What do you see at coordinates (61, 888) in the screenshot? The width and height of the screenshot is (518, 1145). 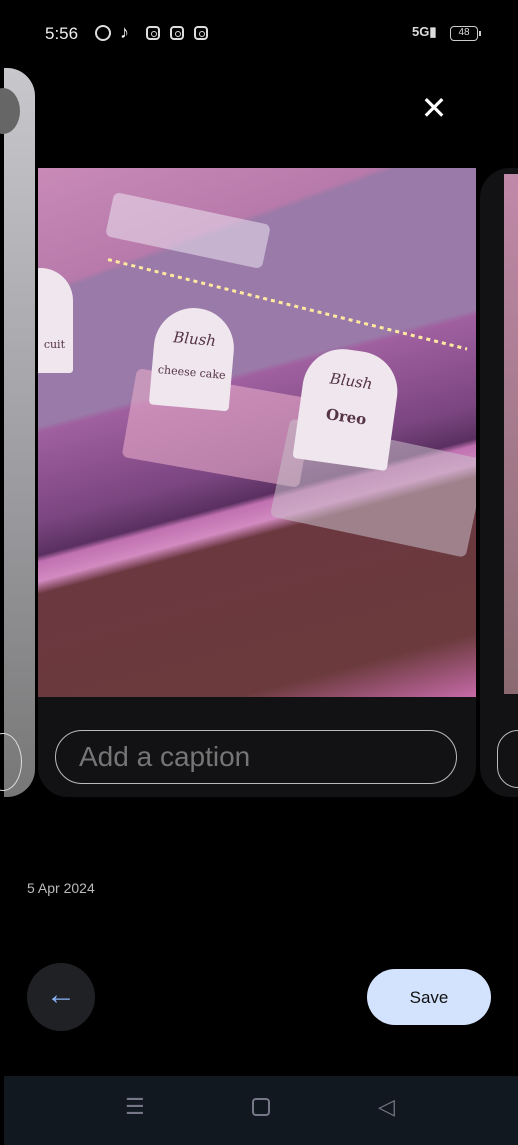 I see `photo-date: 5 Apr 2024` at bounding box center [61, 888].